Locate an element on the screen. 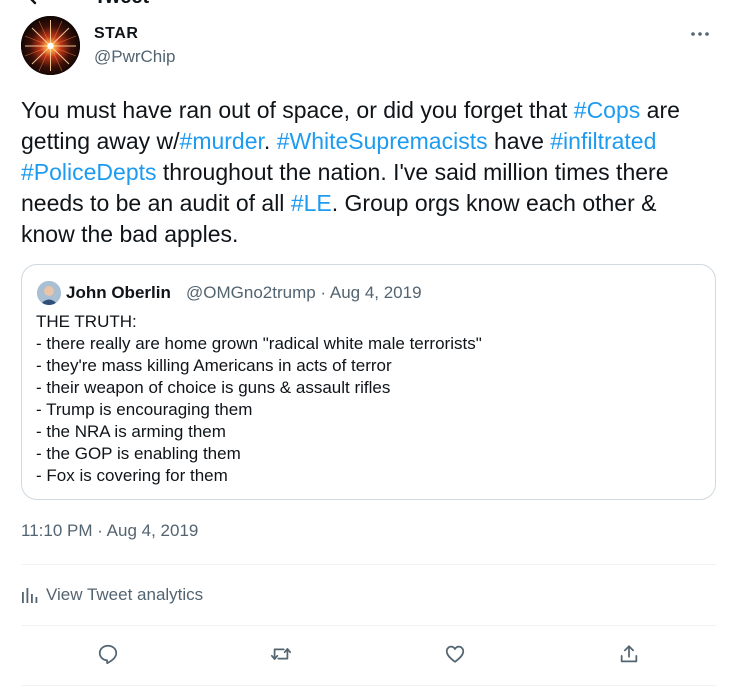 The height and width of the screenshot is (692, 730). tweet-author: STAR @PwrChip is located at coordinates (366, 46).